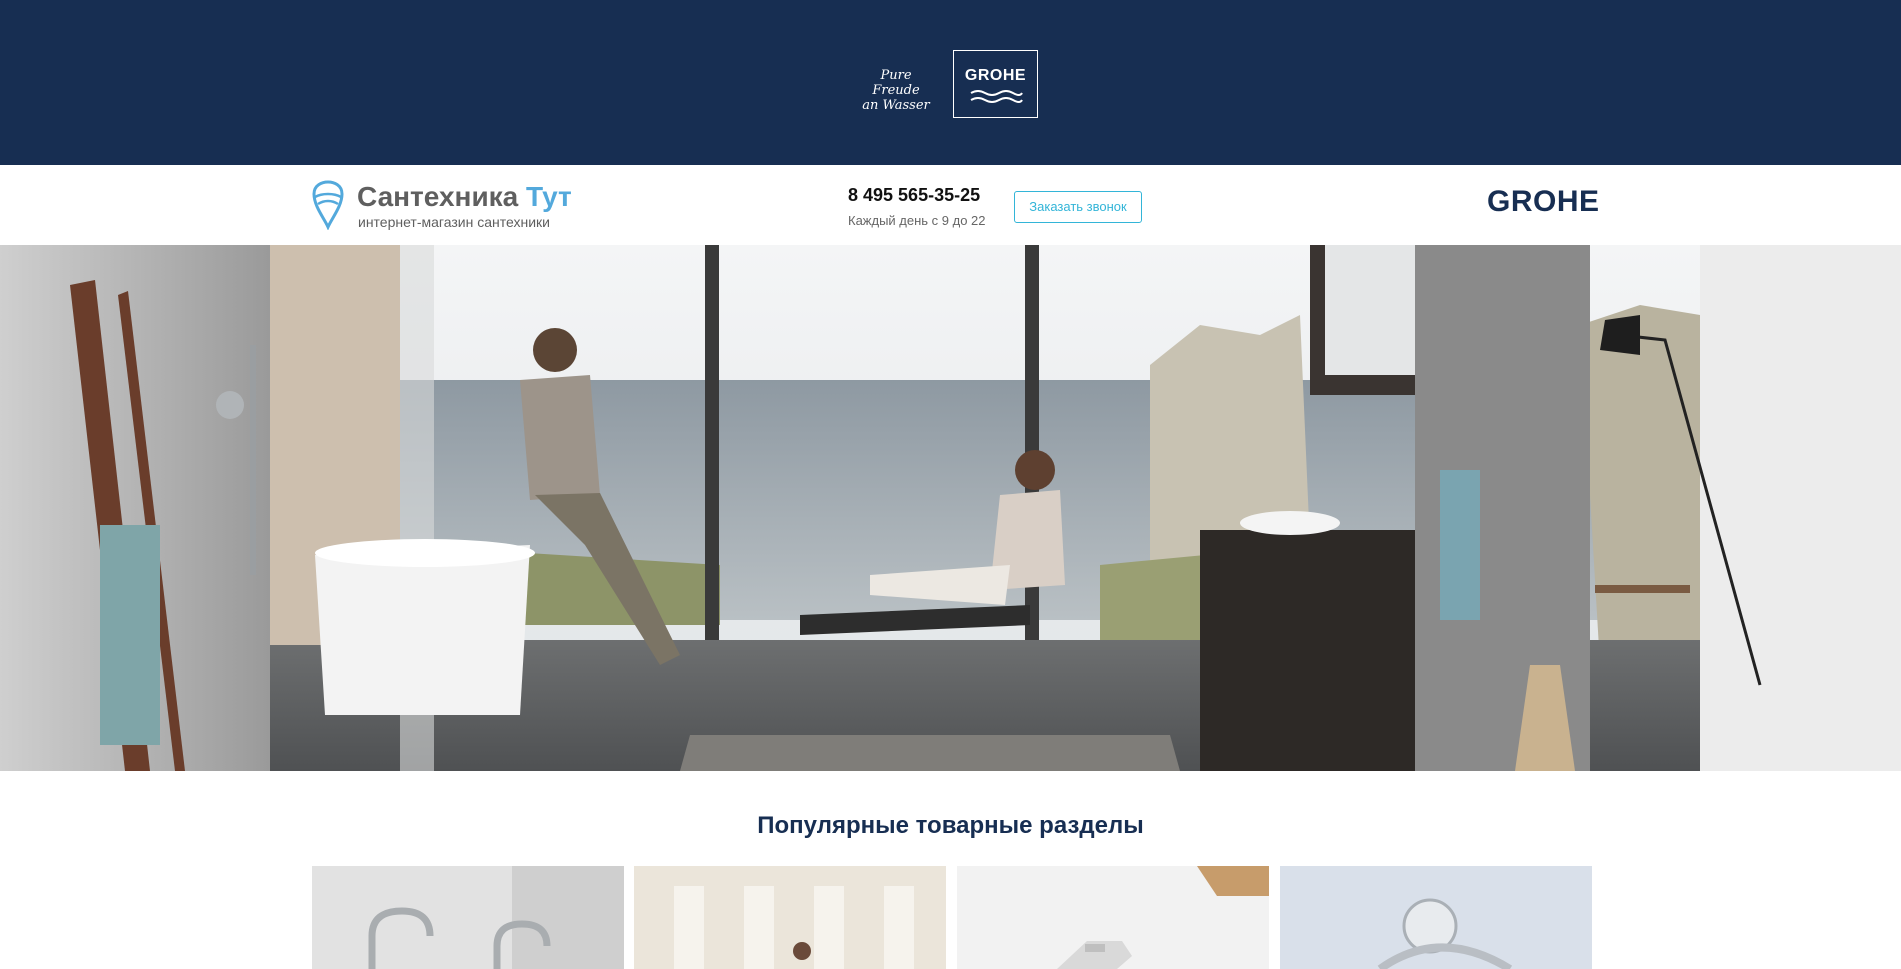  Describe the element at coordinates (896, 105) in the screenshot. I see `tagline-line-2: an Wasser` at that location.